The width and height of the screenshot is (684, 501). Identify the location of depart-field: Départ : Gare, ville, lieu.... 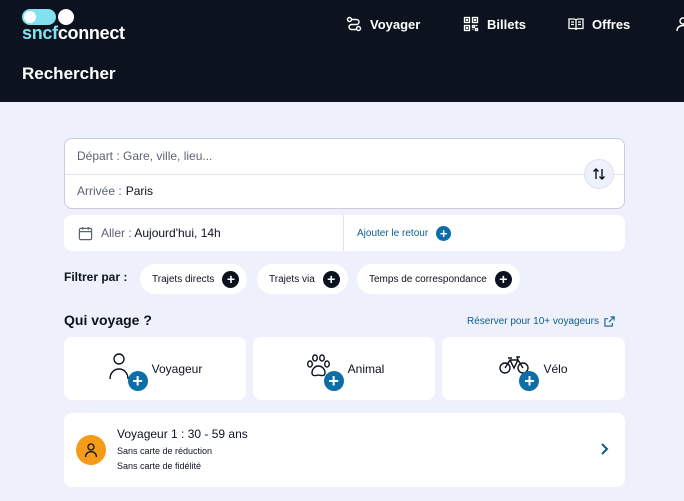
(144, 156).